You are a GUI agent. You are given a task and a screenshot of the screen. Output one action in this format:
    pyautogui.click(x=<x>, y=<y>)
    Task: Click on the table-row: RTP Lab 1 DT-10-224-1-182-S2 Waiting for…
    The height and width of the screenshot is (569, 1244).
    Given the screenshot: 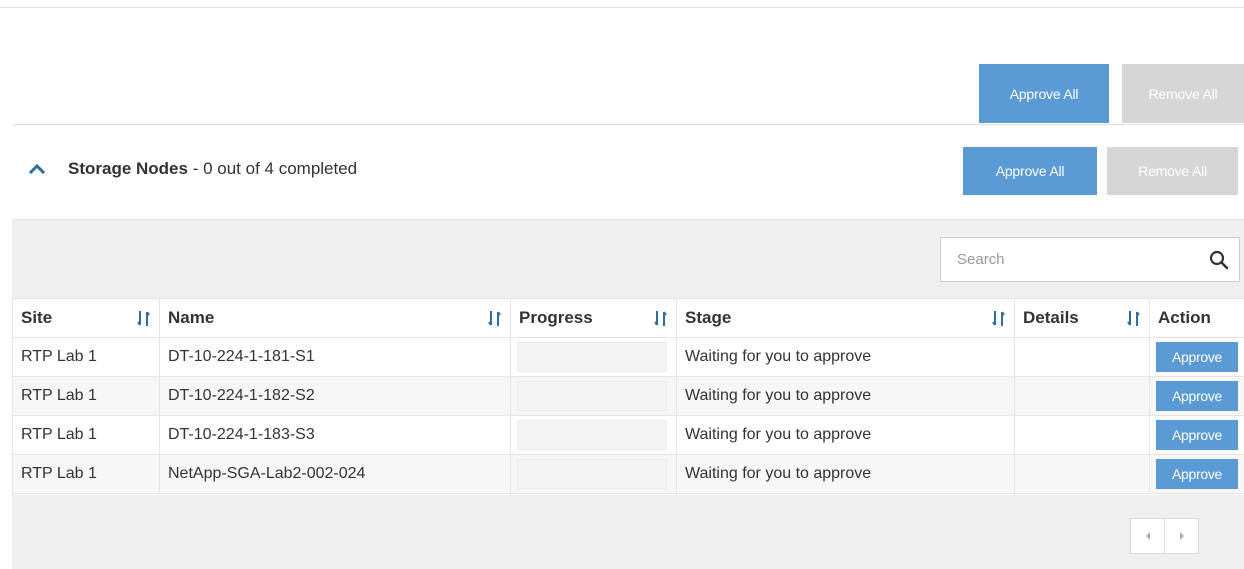 What is the action you would take?
    pyautogui.click(x=628, y=396)
    